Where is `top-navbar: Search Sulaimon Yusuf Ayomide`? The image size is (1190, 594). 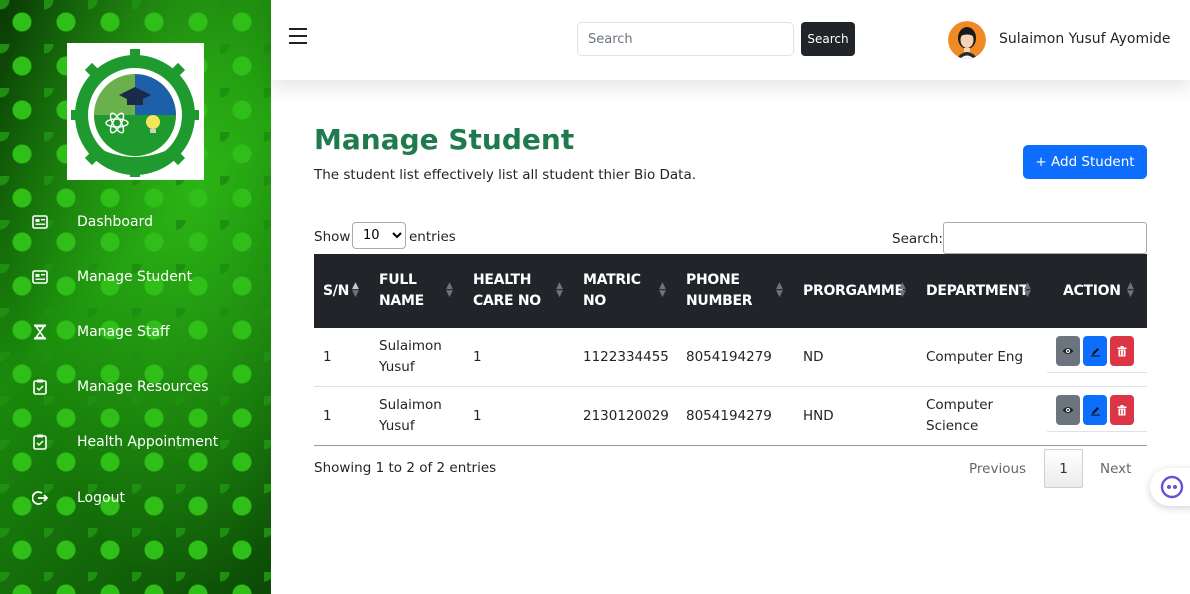
top-navbar: Search Sulaimon Yusuf Ayomide is located at coordinates (730, 40).